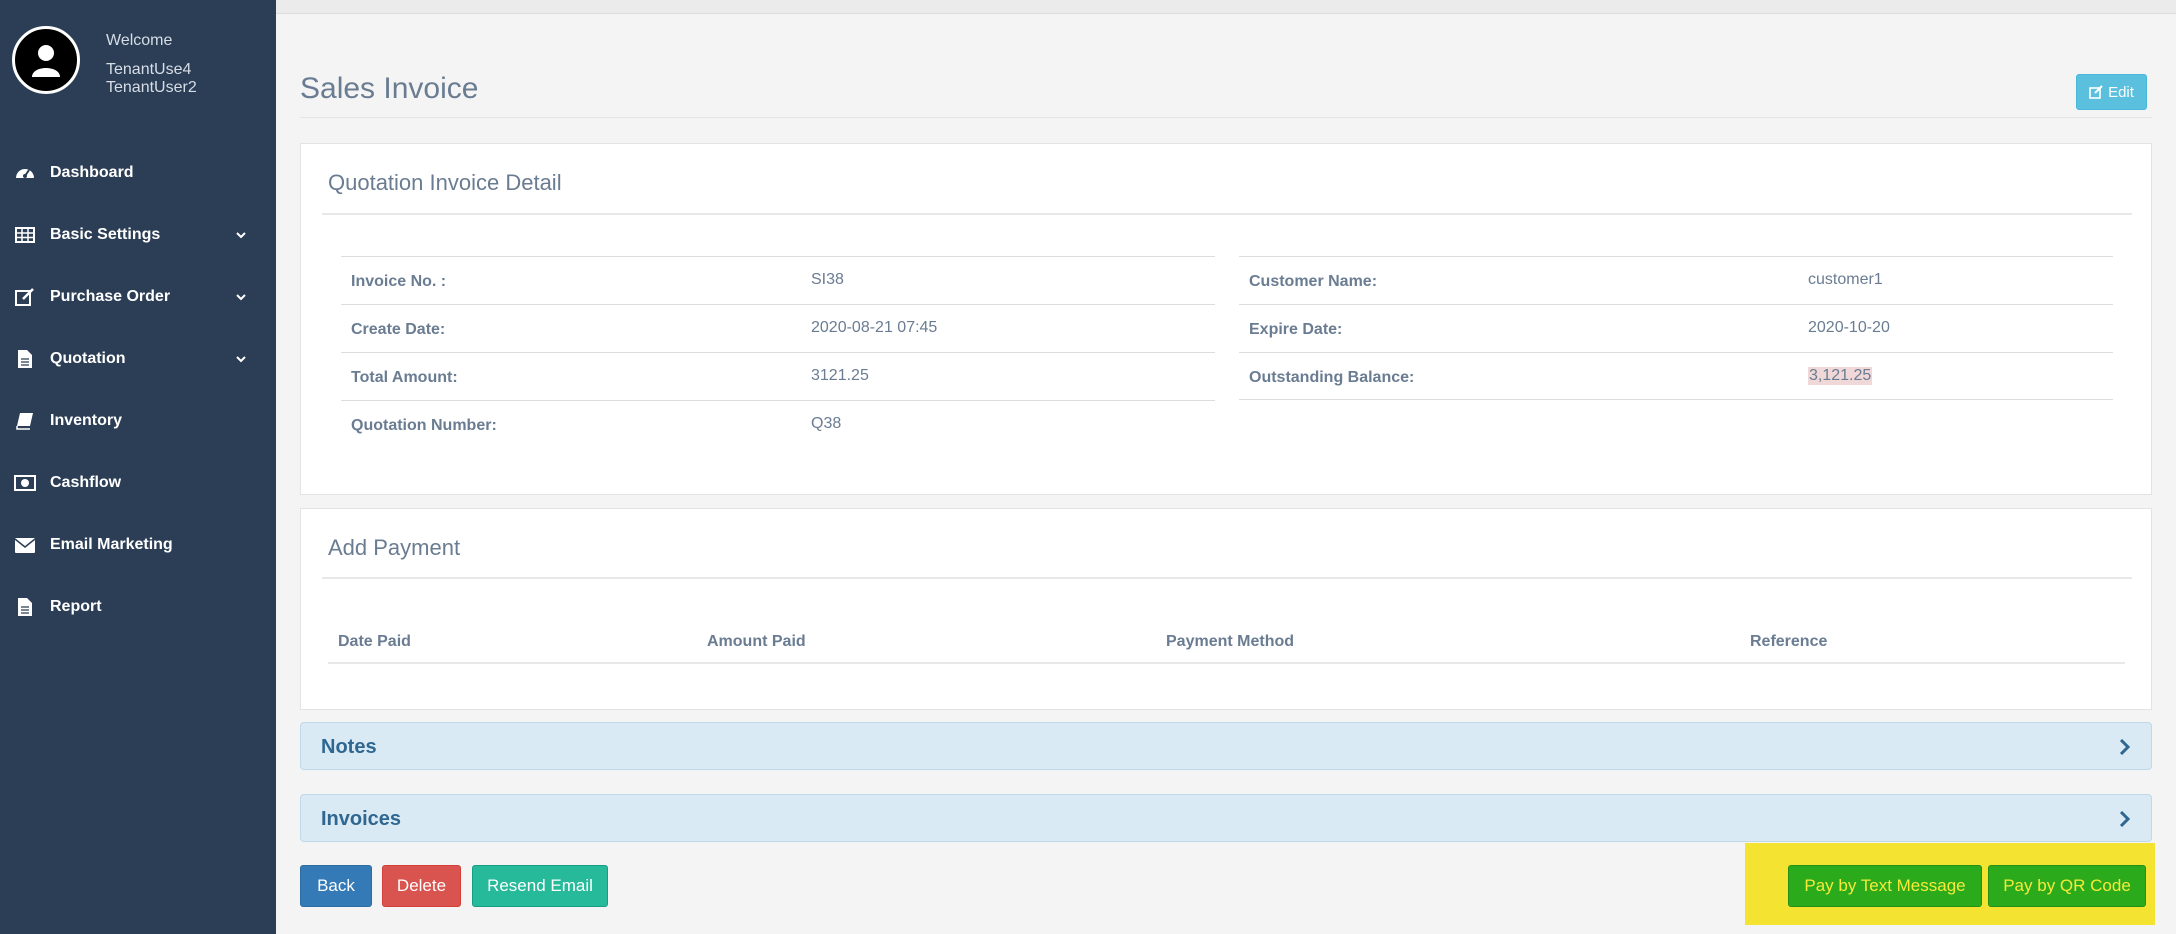 The width and height of the screenshot is (2176, 934). I want to click on detail-label: Total Amount:, so click(404, 377).